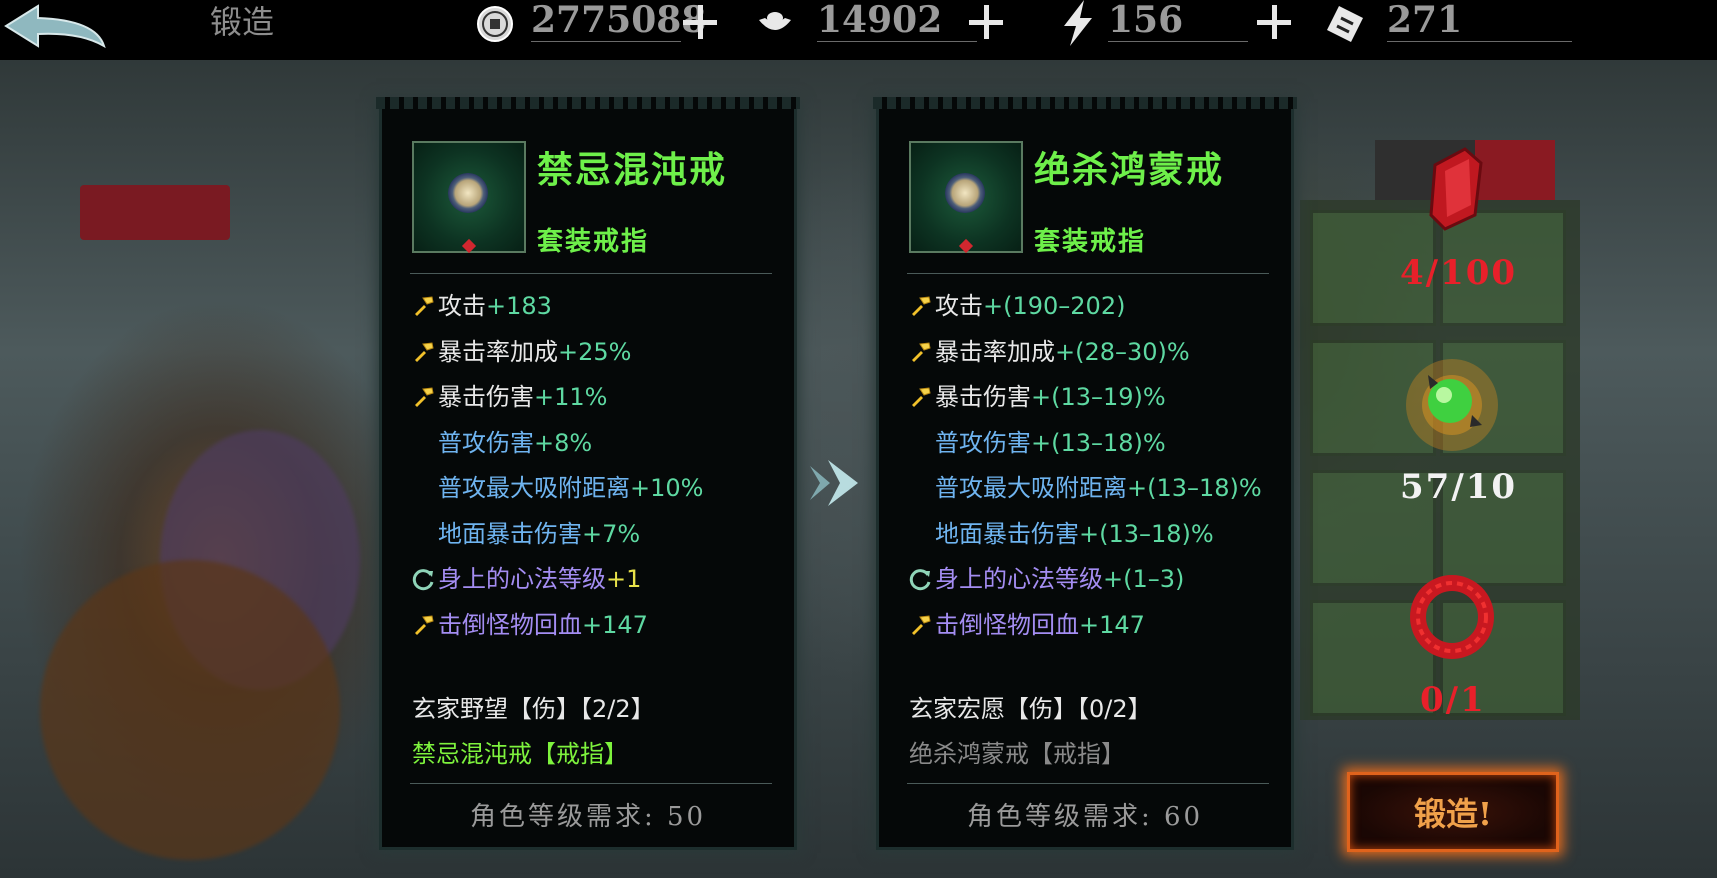 This screenshot has width=1717, height=878. What do you see at coordinates (1030, 709) in the screenshot?
I see `set-name: 玄家宏愿【伤】【0/2】` at bounding box center [1030, 709].